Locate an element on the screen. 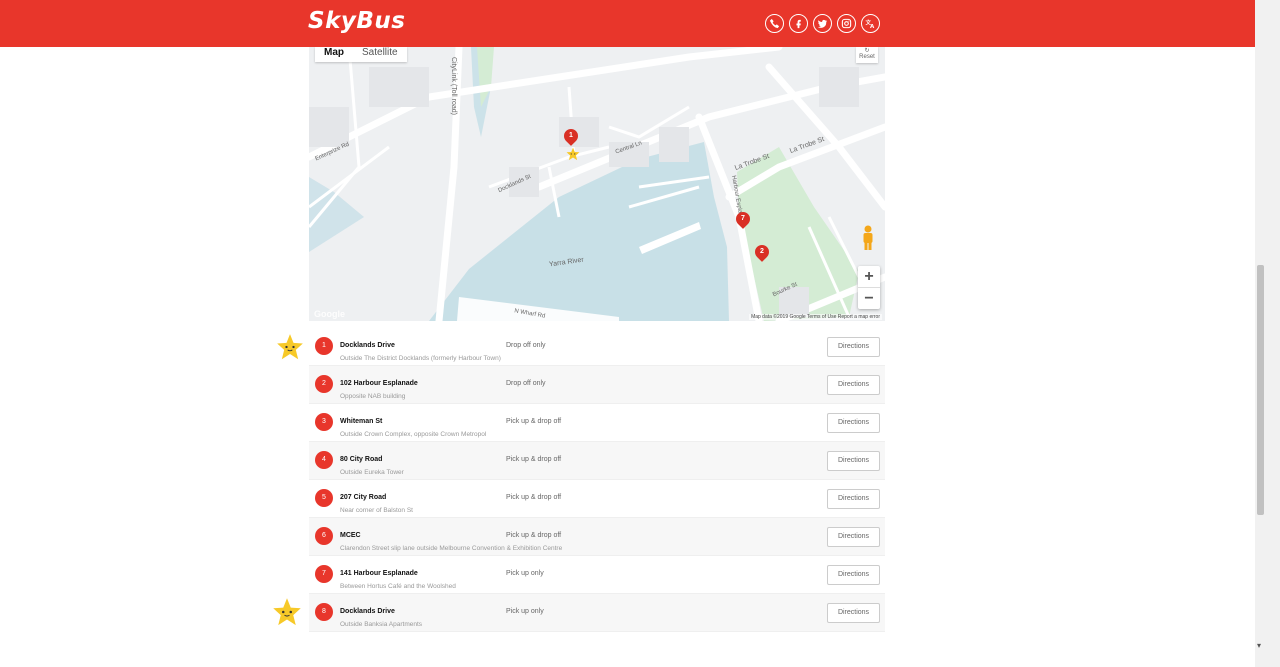 Image resolution: width=1280 pixels, height=667 pixels. stop-description: Outside Banksia Apartments is located at coordinates (381, 624).